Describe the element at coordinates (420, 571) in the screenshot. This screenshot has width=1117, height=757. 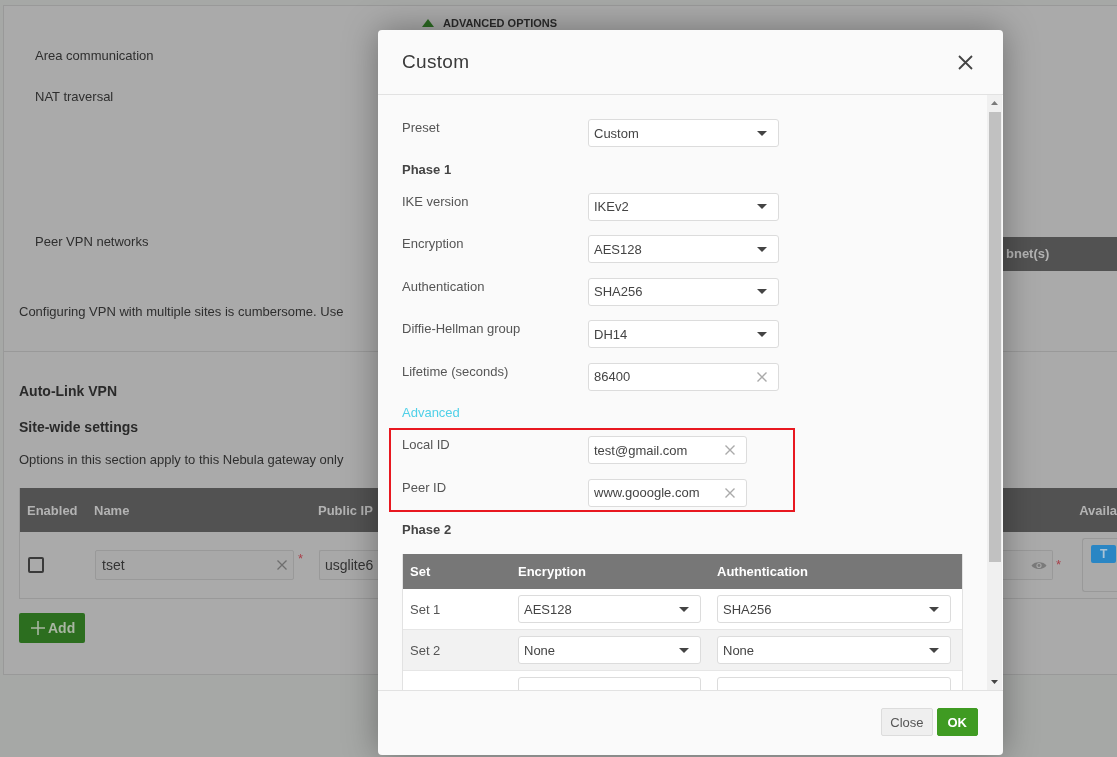
I see `column-header: Set` at that location.